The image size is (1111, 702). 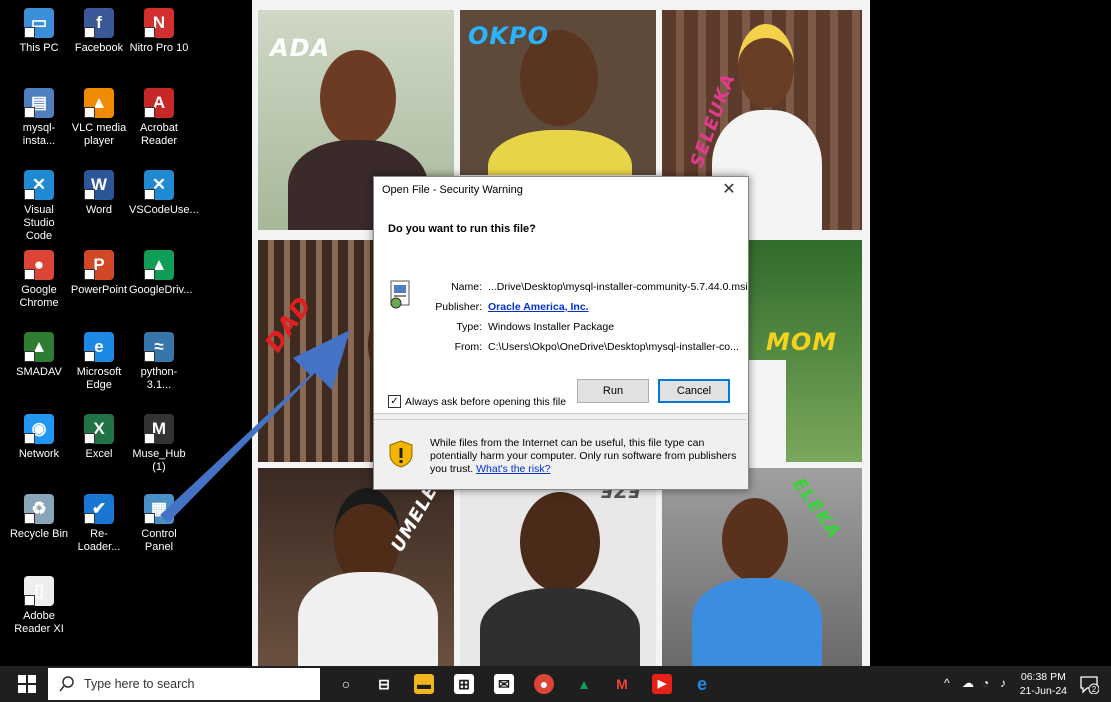 I want to click on vscode-user-icon: ✕, so click(x=159, y=185).